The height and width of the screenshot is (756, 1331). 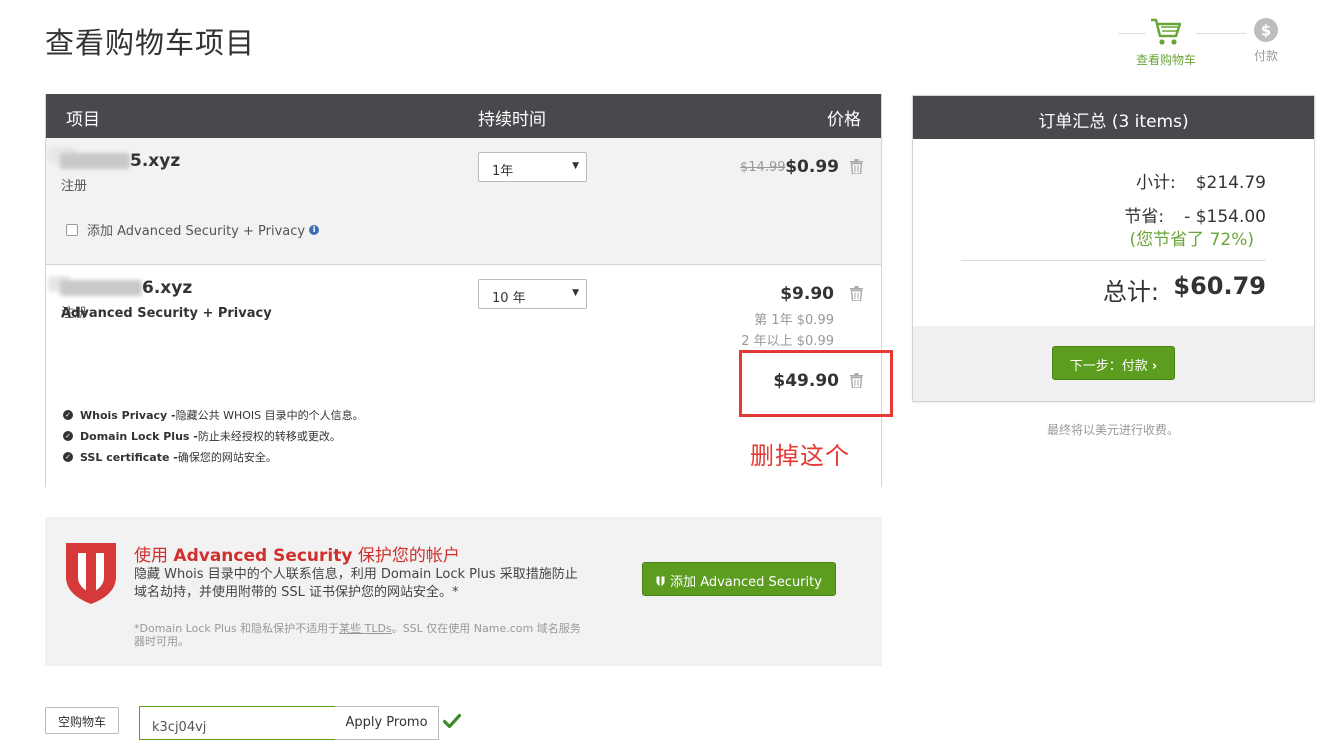 I want to click on addon-feature: ✓ Domain Lock Plus - 防止未经授权的转移或更改。, so click(x=202, y=436).